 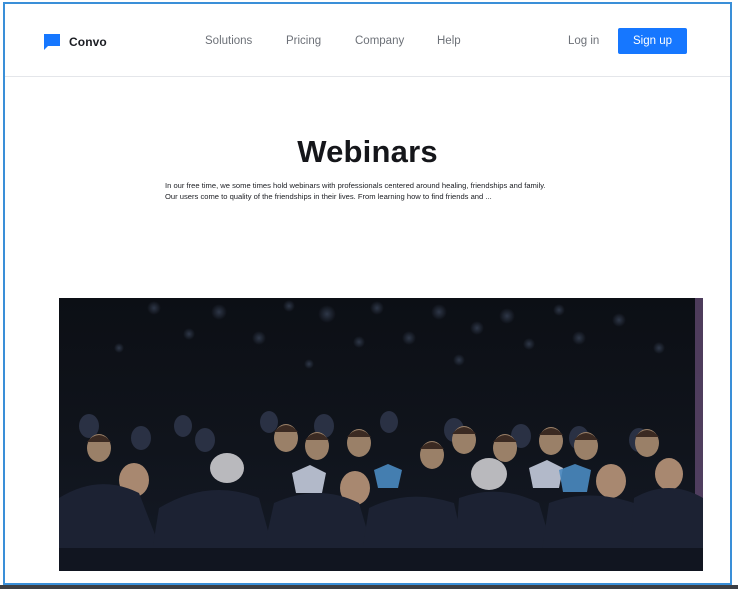 What do you see at coordinates (367, 151) in the screenshot?
I see `page-title: Webinars` at bounding box center [367, 151].